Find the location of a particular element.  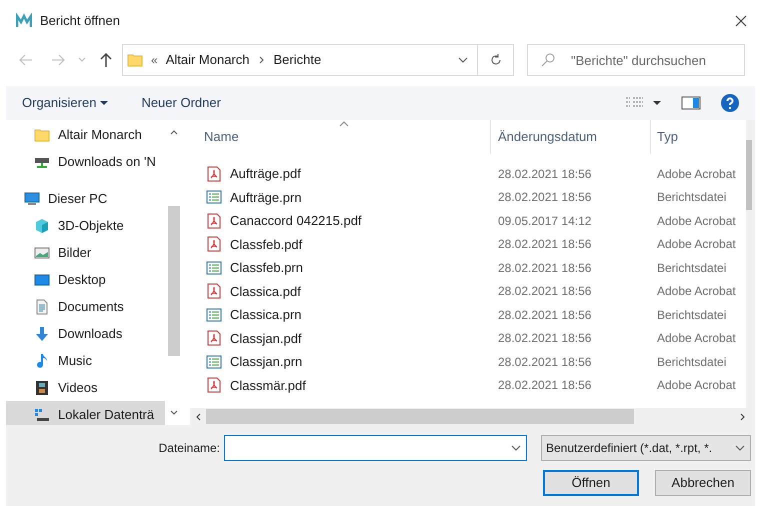

nav-item: Downloads is located at coordinates (85, 333).